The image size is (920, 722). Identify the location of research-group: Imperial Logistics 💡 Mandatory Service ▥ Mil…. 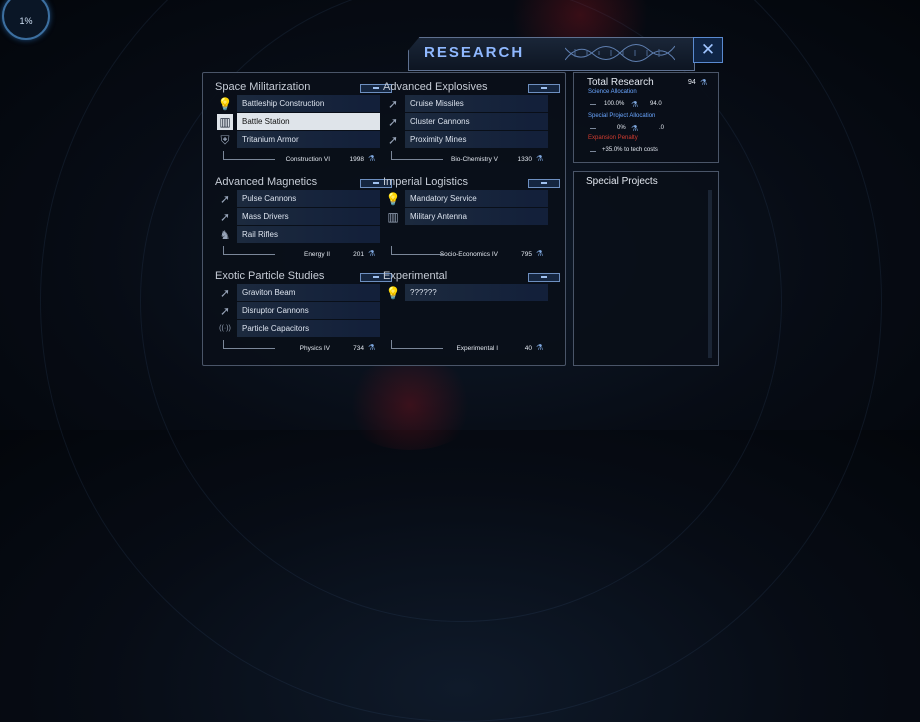
(471, 218).